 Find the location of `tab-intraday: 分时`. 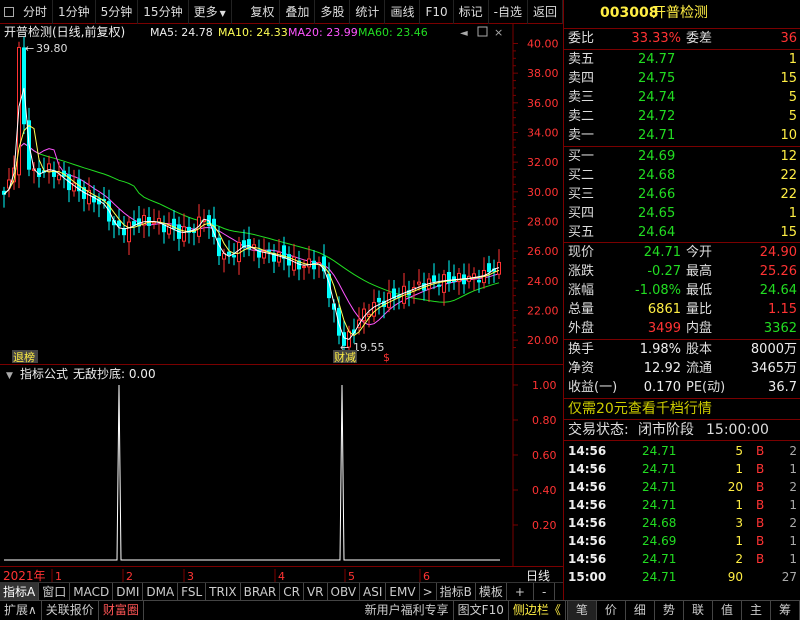

tab-intraday: 分时 is located at coordinates (36, 12).